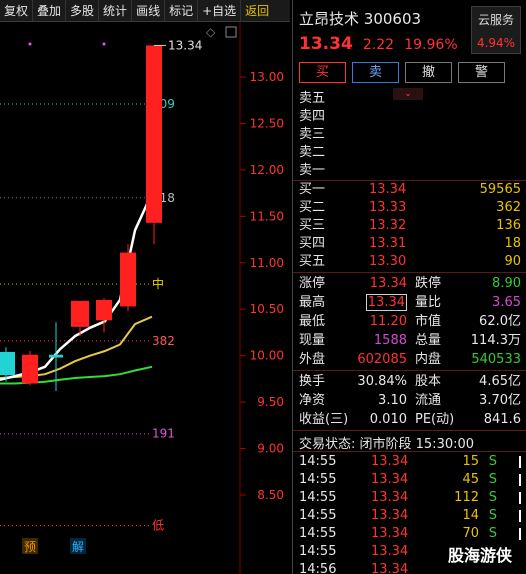 The image size is (526, 574). What do you see at coordinates (409, 516) in the screenshot?
I see `tick-row: 14:55 13.34 14 S` at bounding box center [409, 516].